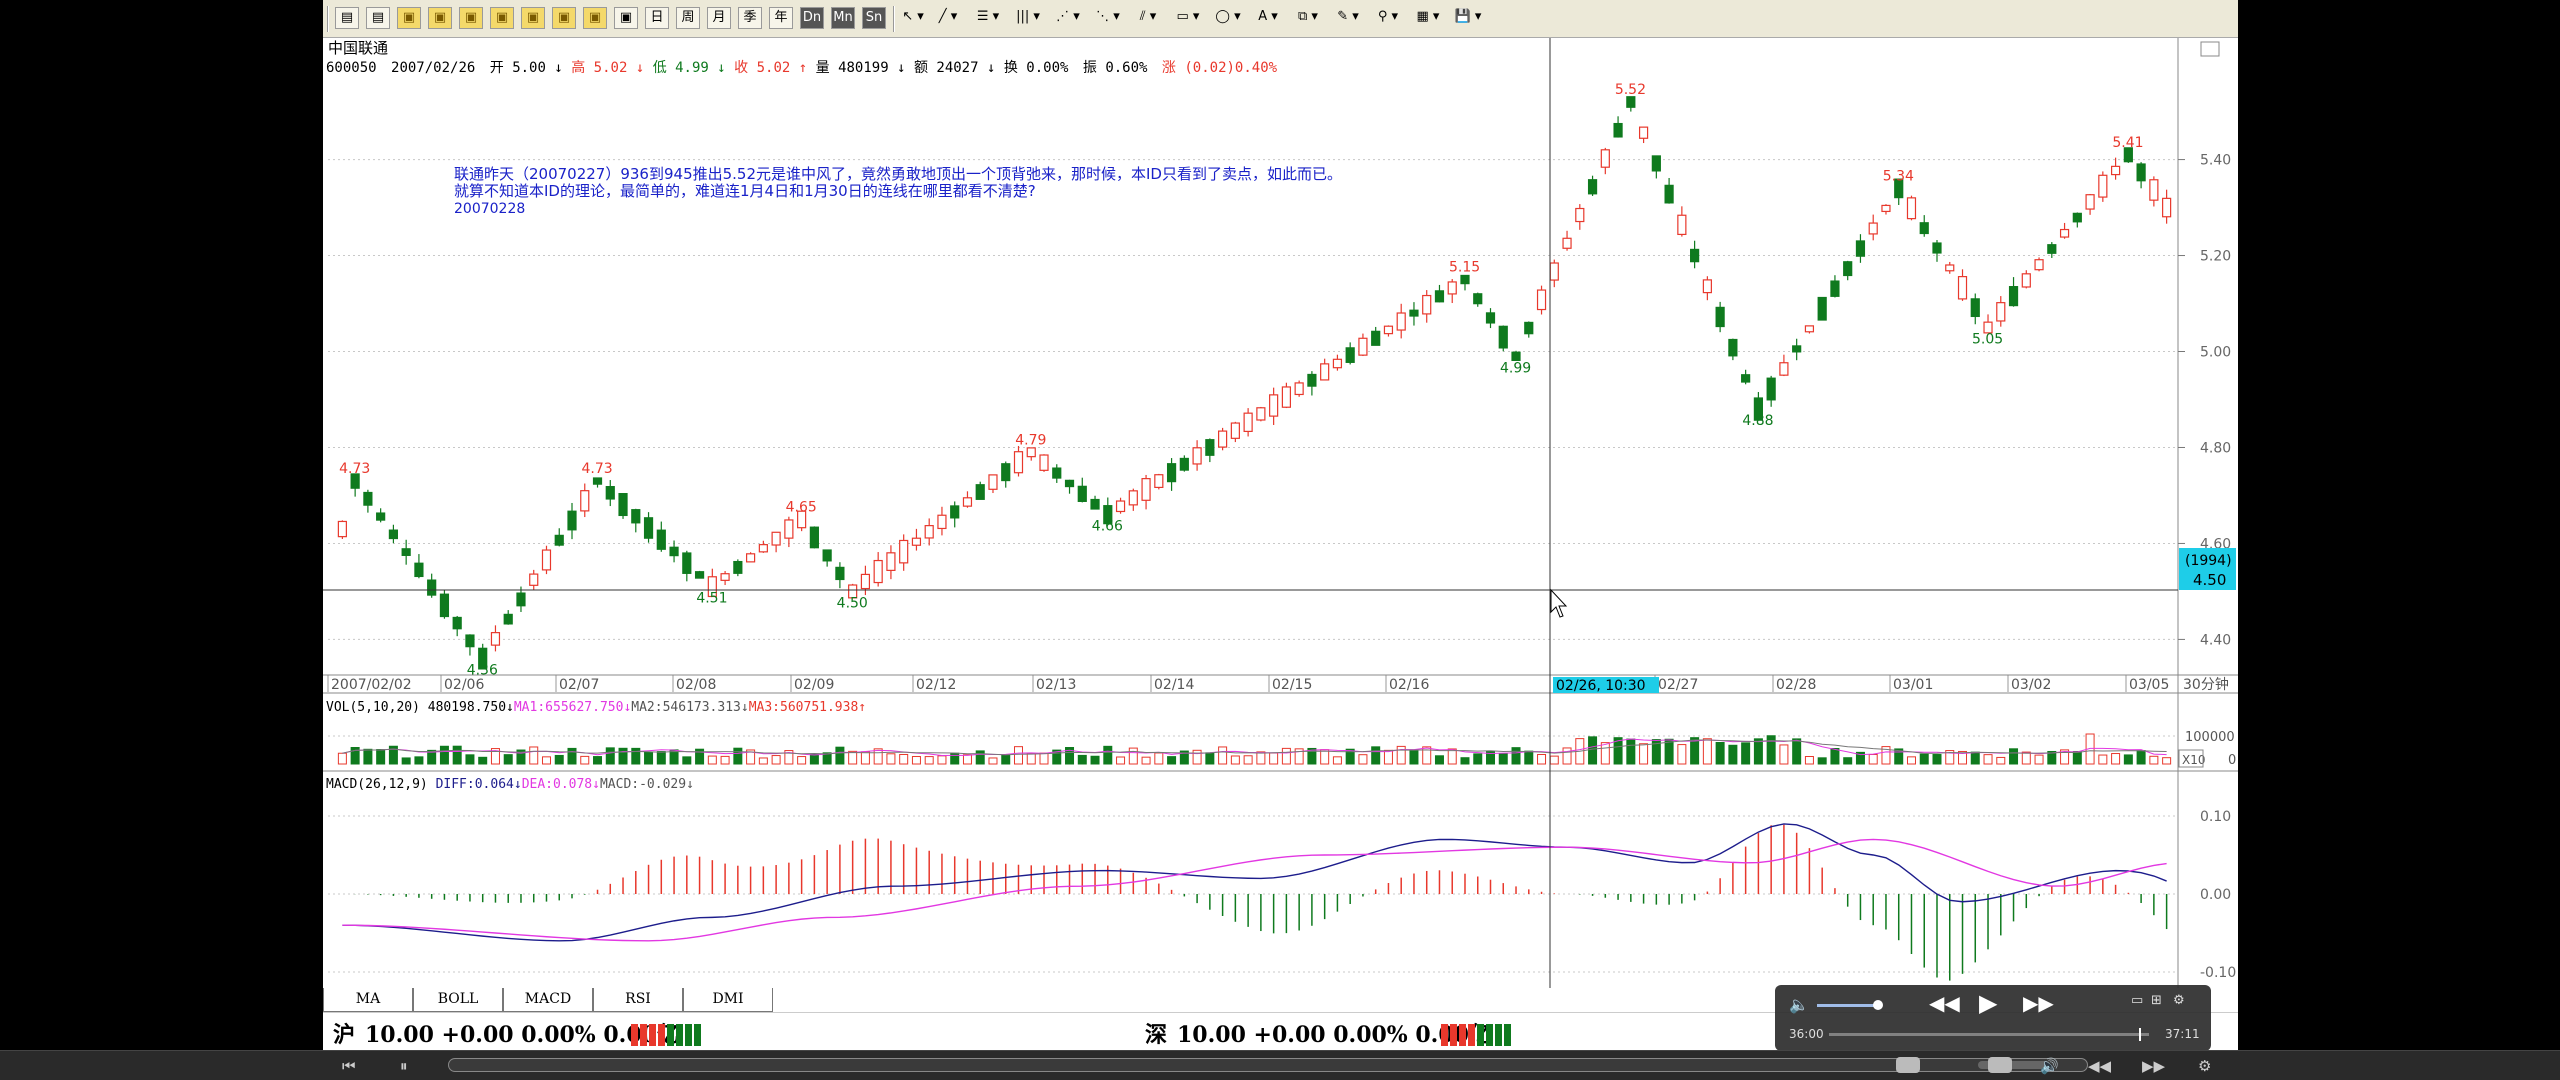 This screenshot has width=2560, height=1080. I want to click on volume-header-field: MA1:, so click(529, 707).